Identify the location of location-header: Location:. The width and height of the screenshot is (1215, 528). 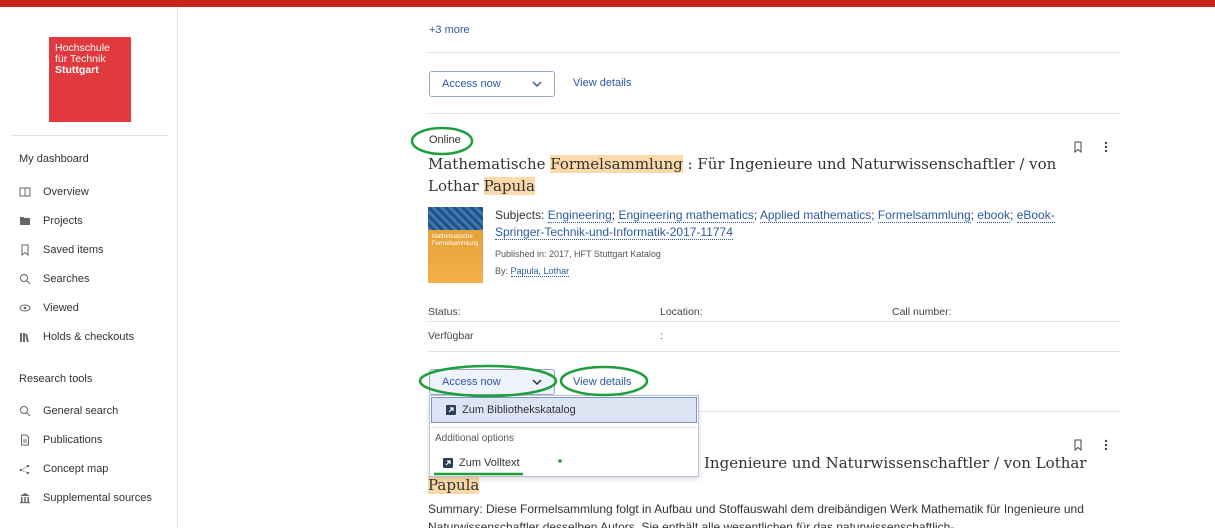
(681, 312).